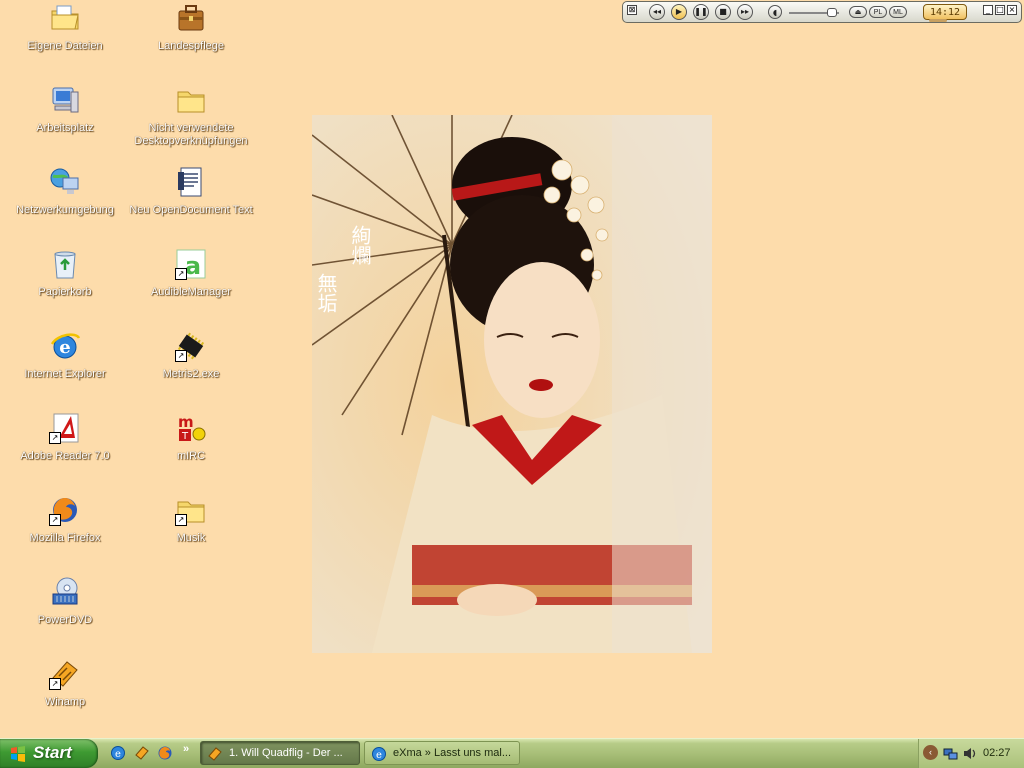  Describe the element at coordinates (930, 752) in the screenshot. I see `tray-expand-button: ‹` at that location.